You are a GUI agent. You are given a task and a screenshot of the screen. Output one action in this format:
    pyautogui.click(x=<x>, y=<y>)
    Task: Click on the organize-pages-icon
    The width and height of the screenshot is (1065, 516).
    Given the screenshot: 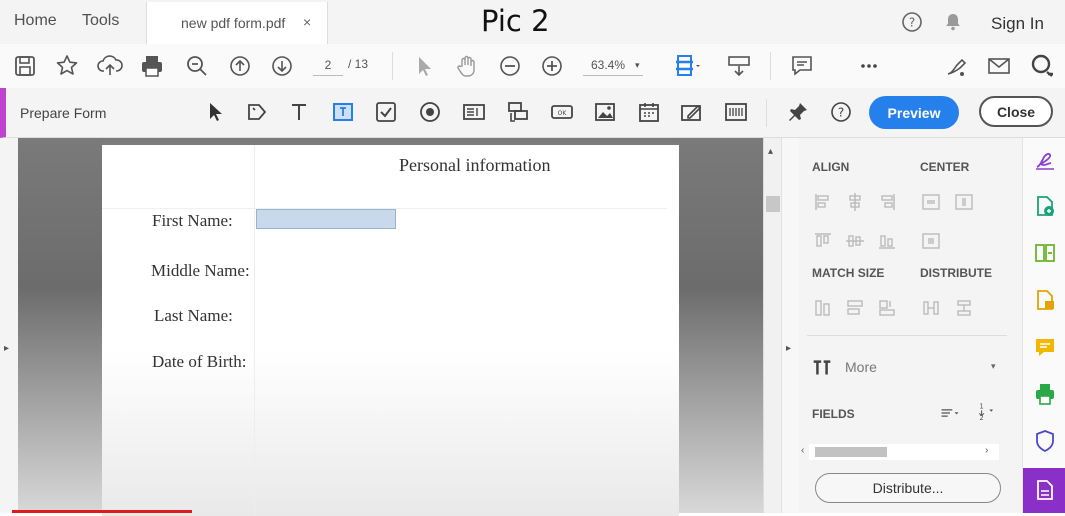 What is the action you would take?
    pyautogui.click(x=1045, y=253)
    